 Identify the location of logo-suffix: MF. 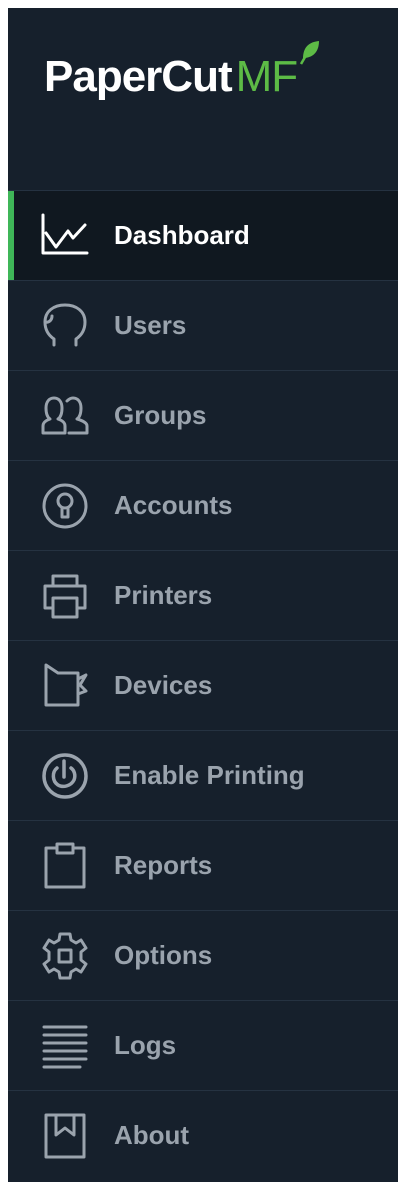
(267, 76).